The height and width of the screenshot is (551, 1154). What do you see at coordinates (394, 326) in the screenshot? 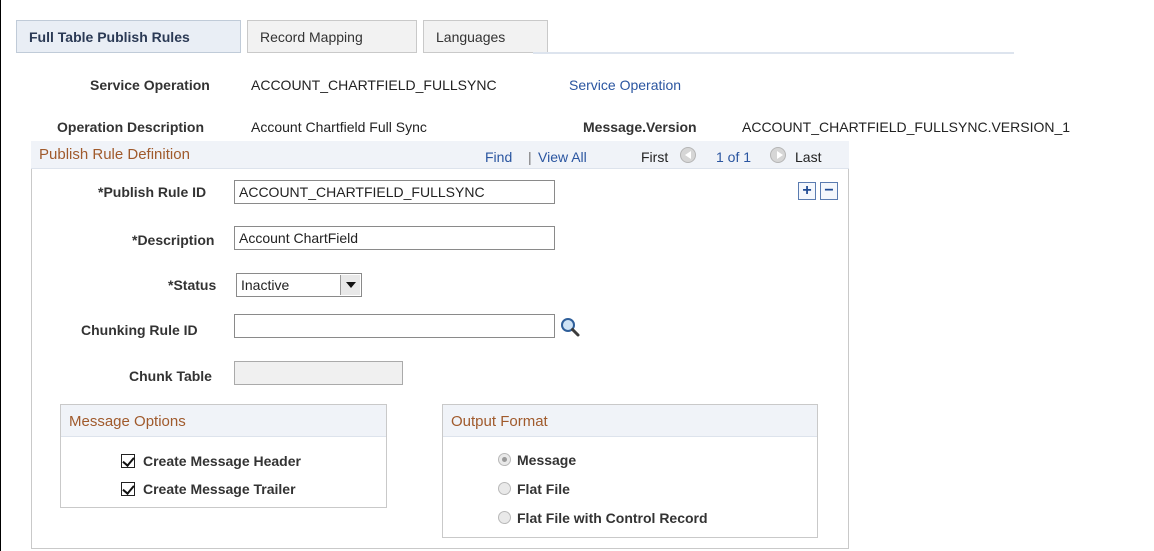
I see `chunking-rule-id-input` at bounding box center [394, 326].